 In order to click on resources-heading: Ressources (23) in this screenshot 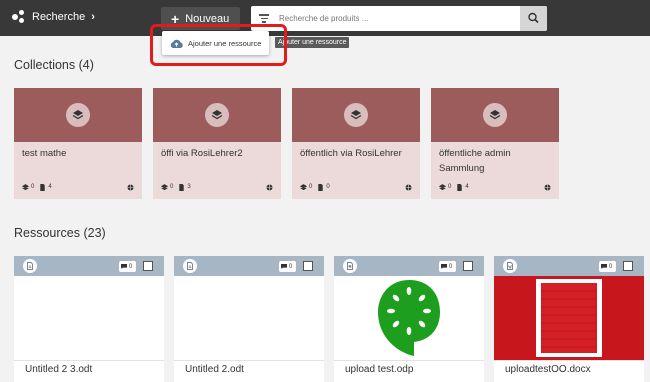, I will do `click(60, 233)`.